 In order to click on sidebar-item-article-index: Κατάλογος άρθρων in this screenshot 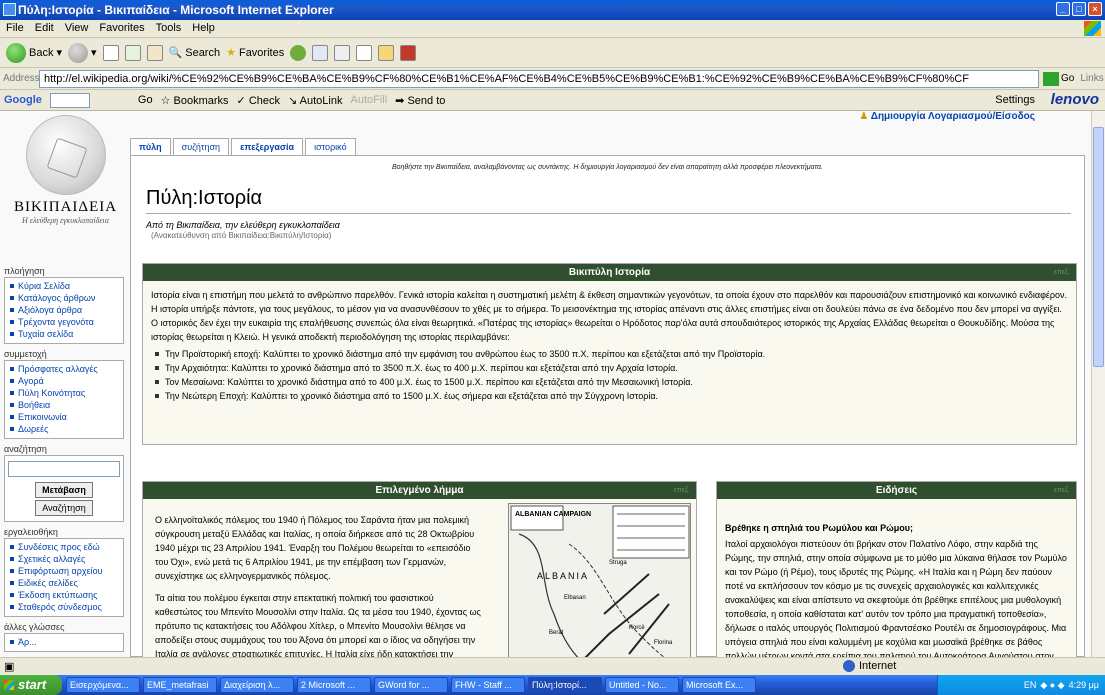, I will do `click(64, 298)`.